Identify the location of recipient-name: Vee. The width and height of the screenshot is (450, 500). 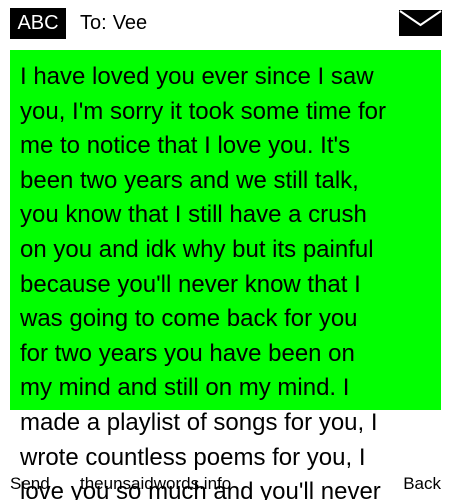
(130, 23).